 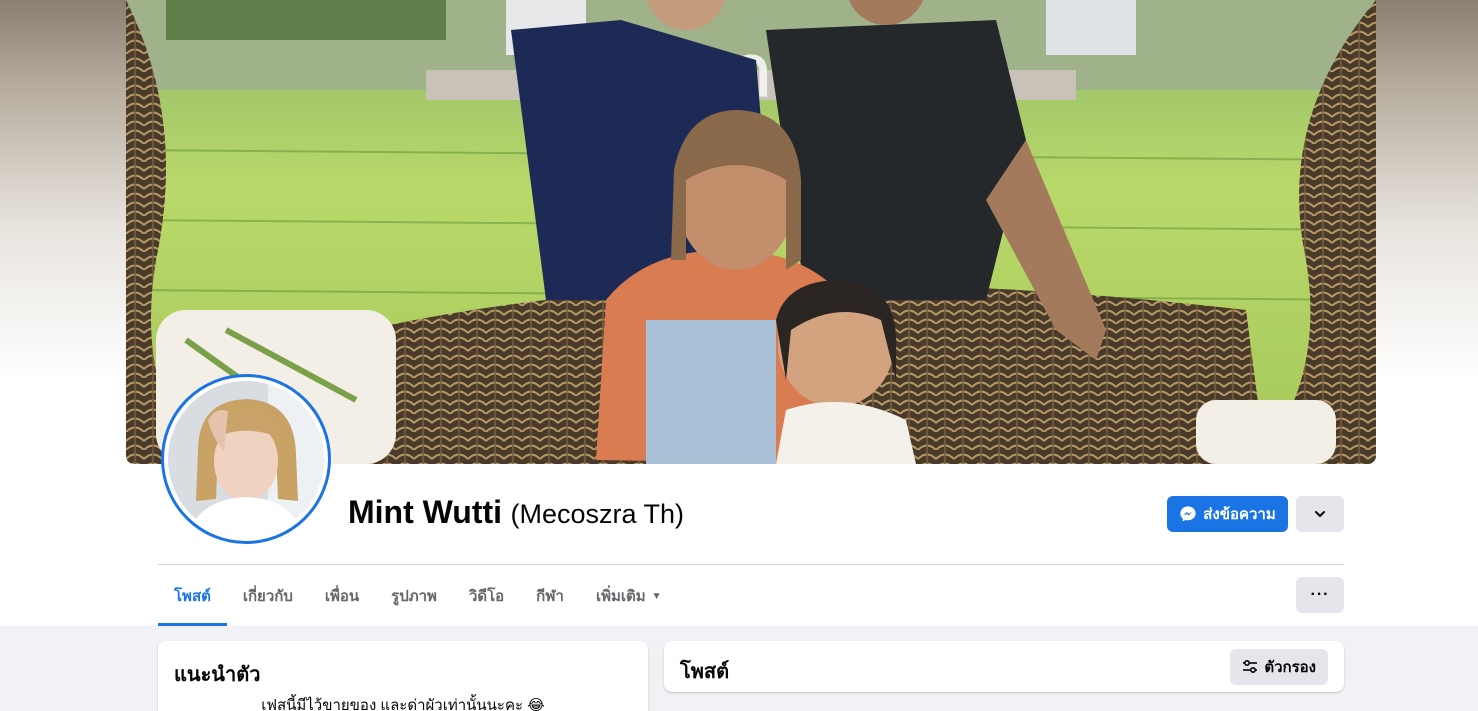 I want to click on tab-photos: รูปภาพ, so click(x=414, y=596).